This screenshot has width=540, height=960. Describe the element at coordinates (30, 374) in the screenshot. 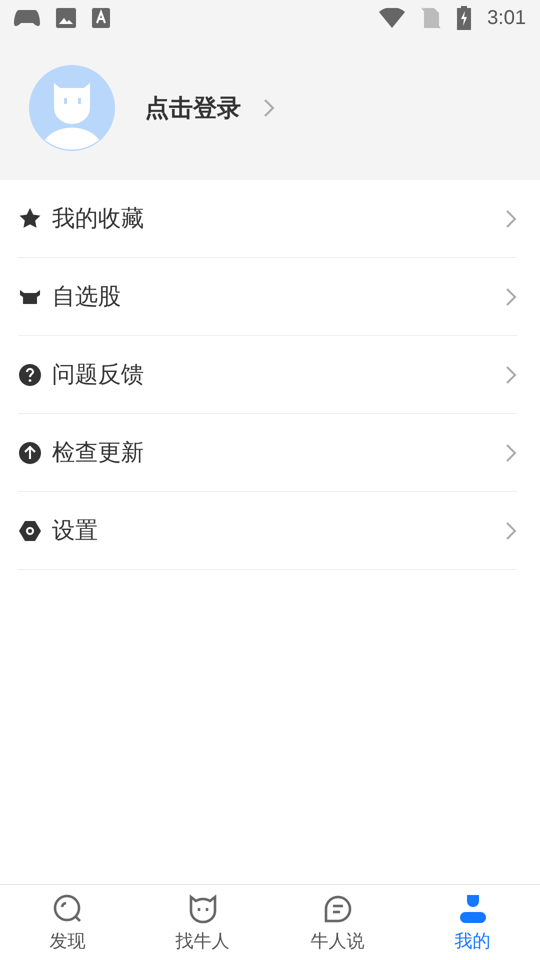

I see `help-icon` at that location.